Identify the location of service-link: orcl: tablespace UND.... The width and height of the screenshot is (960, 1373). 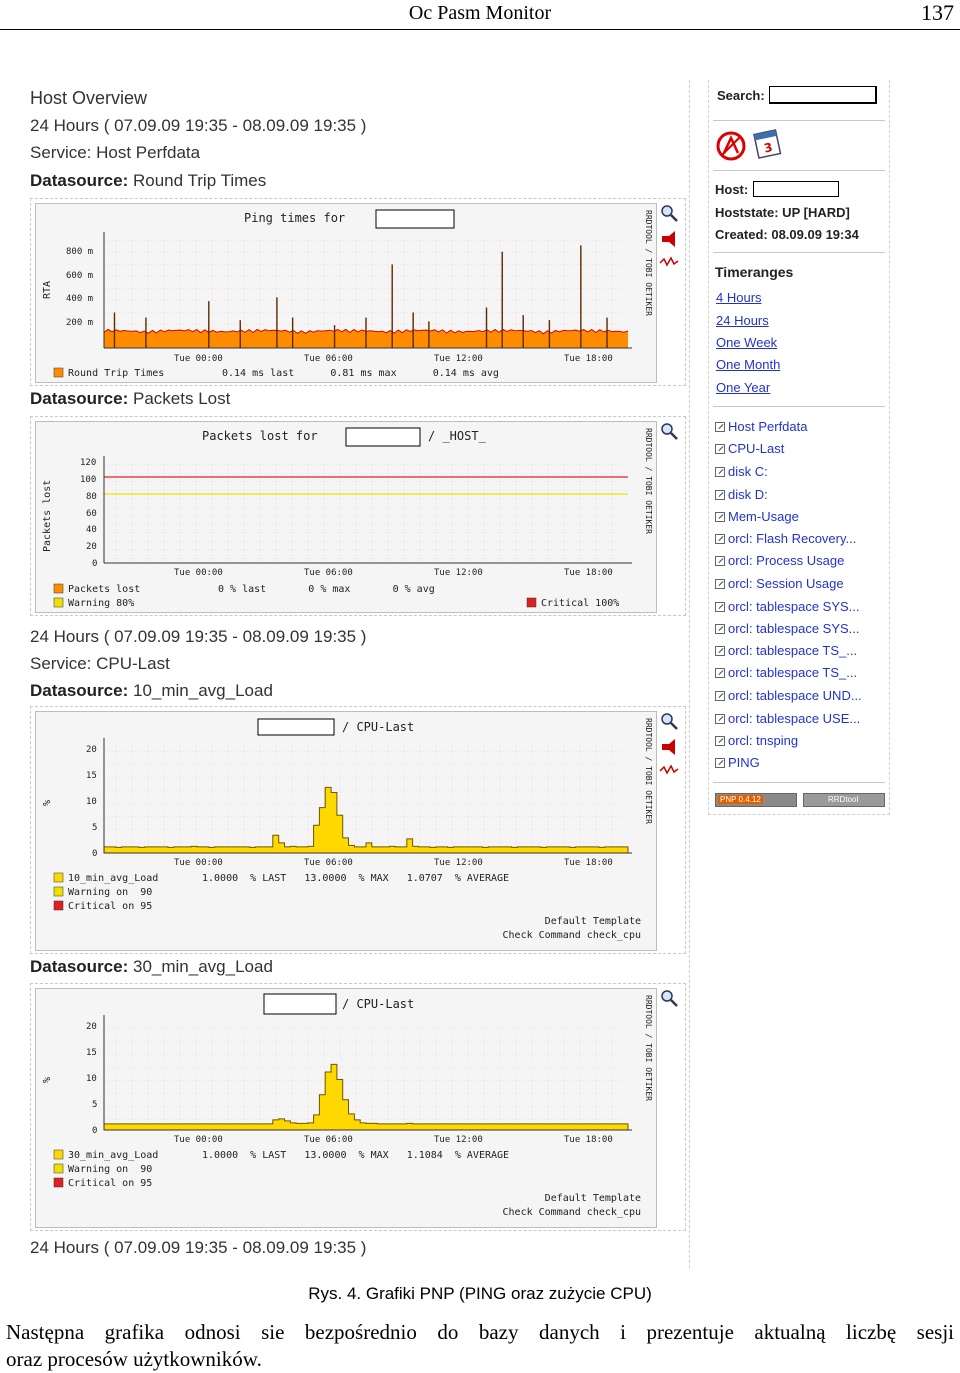
(788, 695).